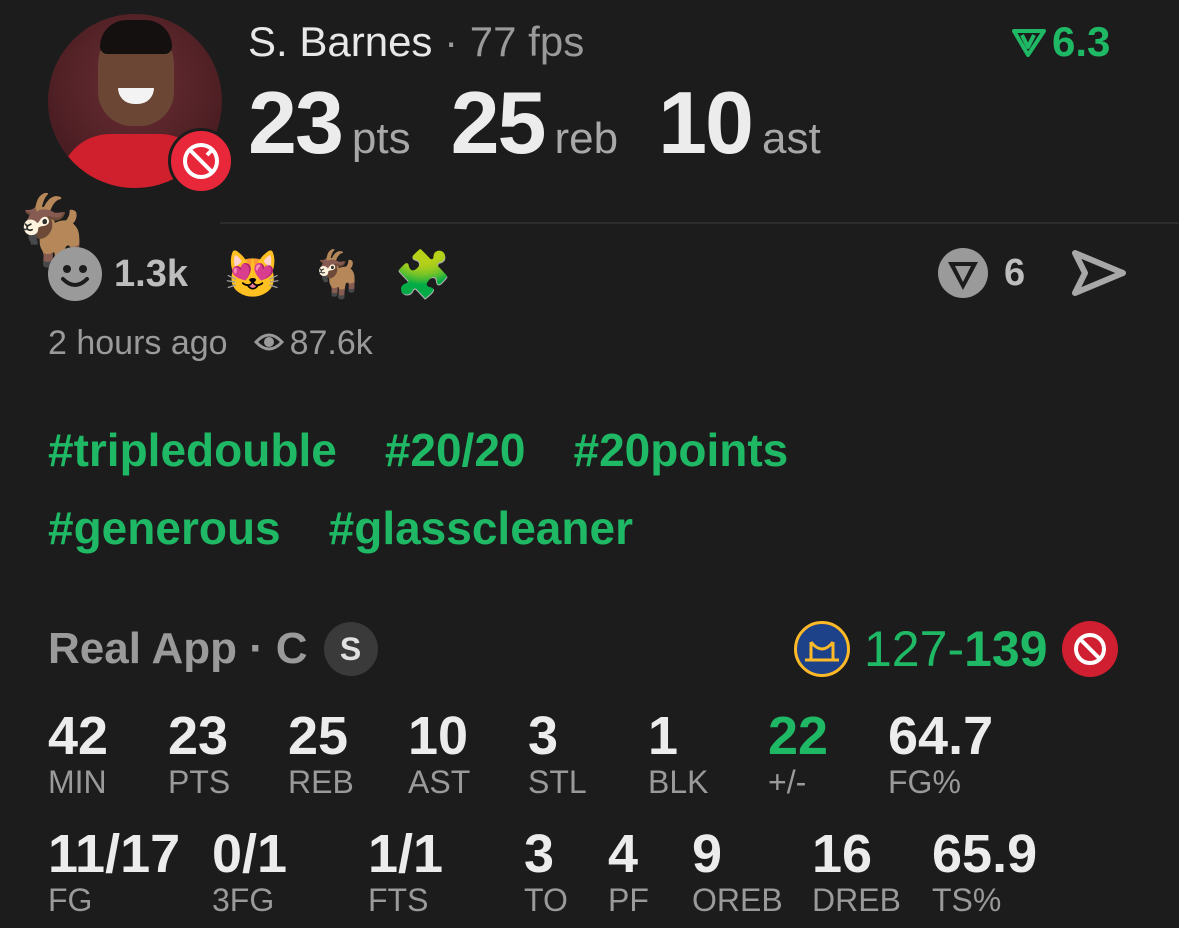 The height and width of the screenshot is (928, 1179). I want to click on puzzle-piece-emoji: 🧩, so click(423, 274).